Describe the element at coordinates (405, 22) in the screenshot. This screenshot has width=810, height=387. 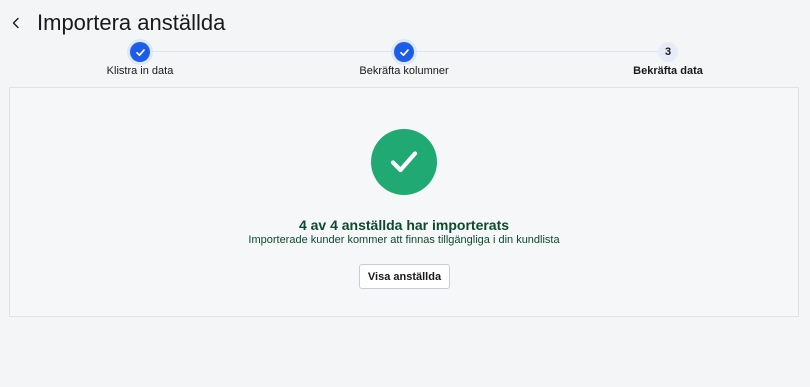
I see `page-header: Importera anställda` at that location.